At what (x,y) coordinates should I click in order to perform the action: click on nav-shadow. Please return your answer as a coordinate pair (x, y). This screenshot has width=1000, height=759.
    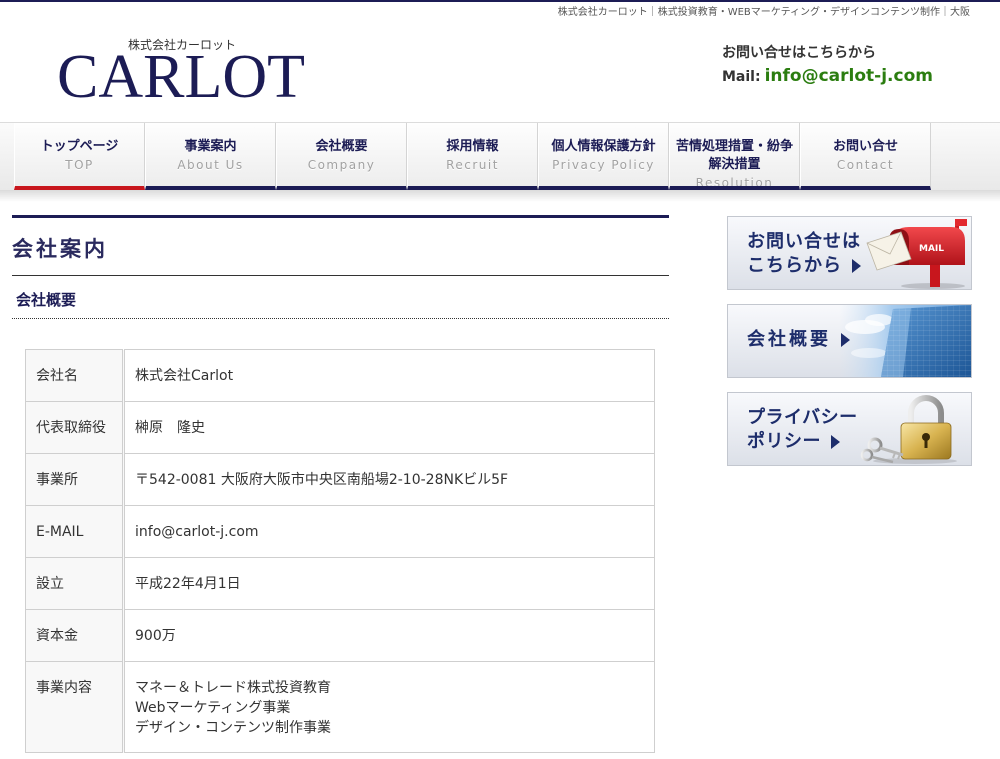
    Looking at the image, I should click on (500, 196).